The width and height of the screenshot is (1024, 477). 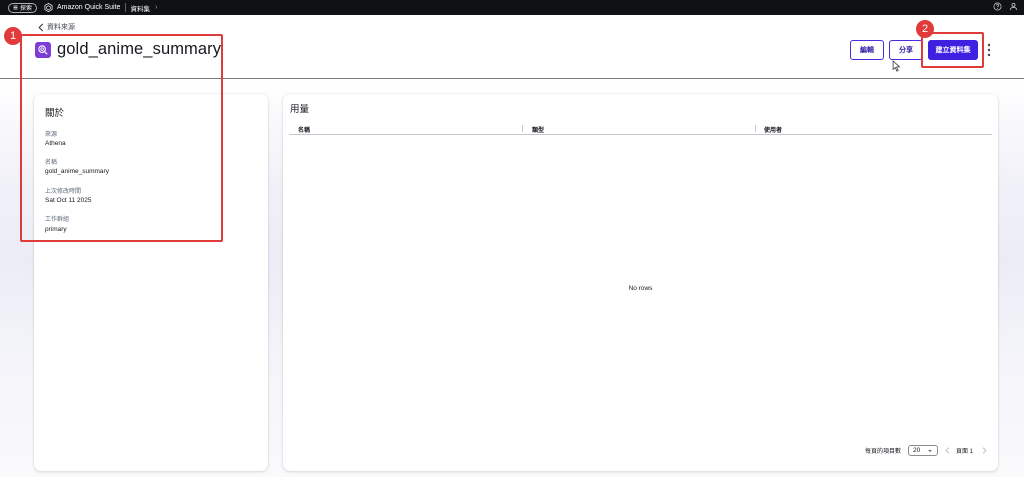 I want to click on items-per-page-value: 20, so click(x=917, y=450).